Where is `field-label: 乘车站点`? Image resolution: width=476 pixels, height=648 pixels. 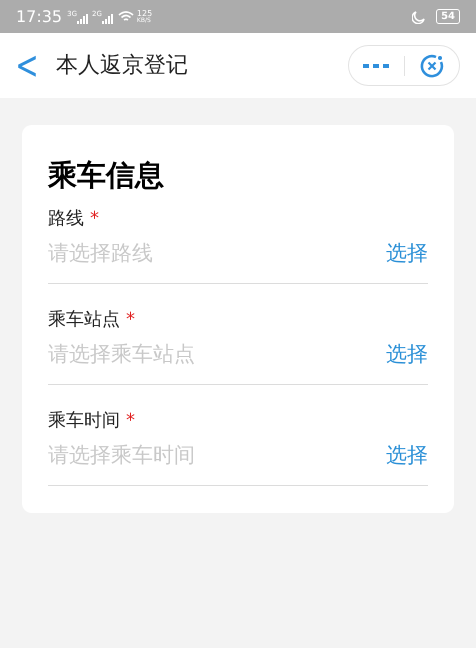 field-label: 乘车站点 is located at coordinates (84, 320).